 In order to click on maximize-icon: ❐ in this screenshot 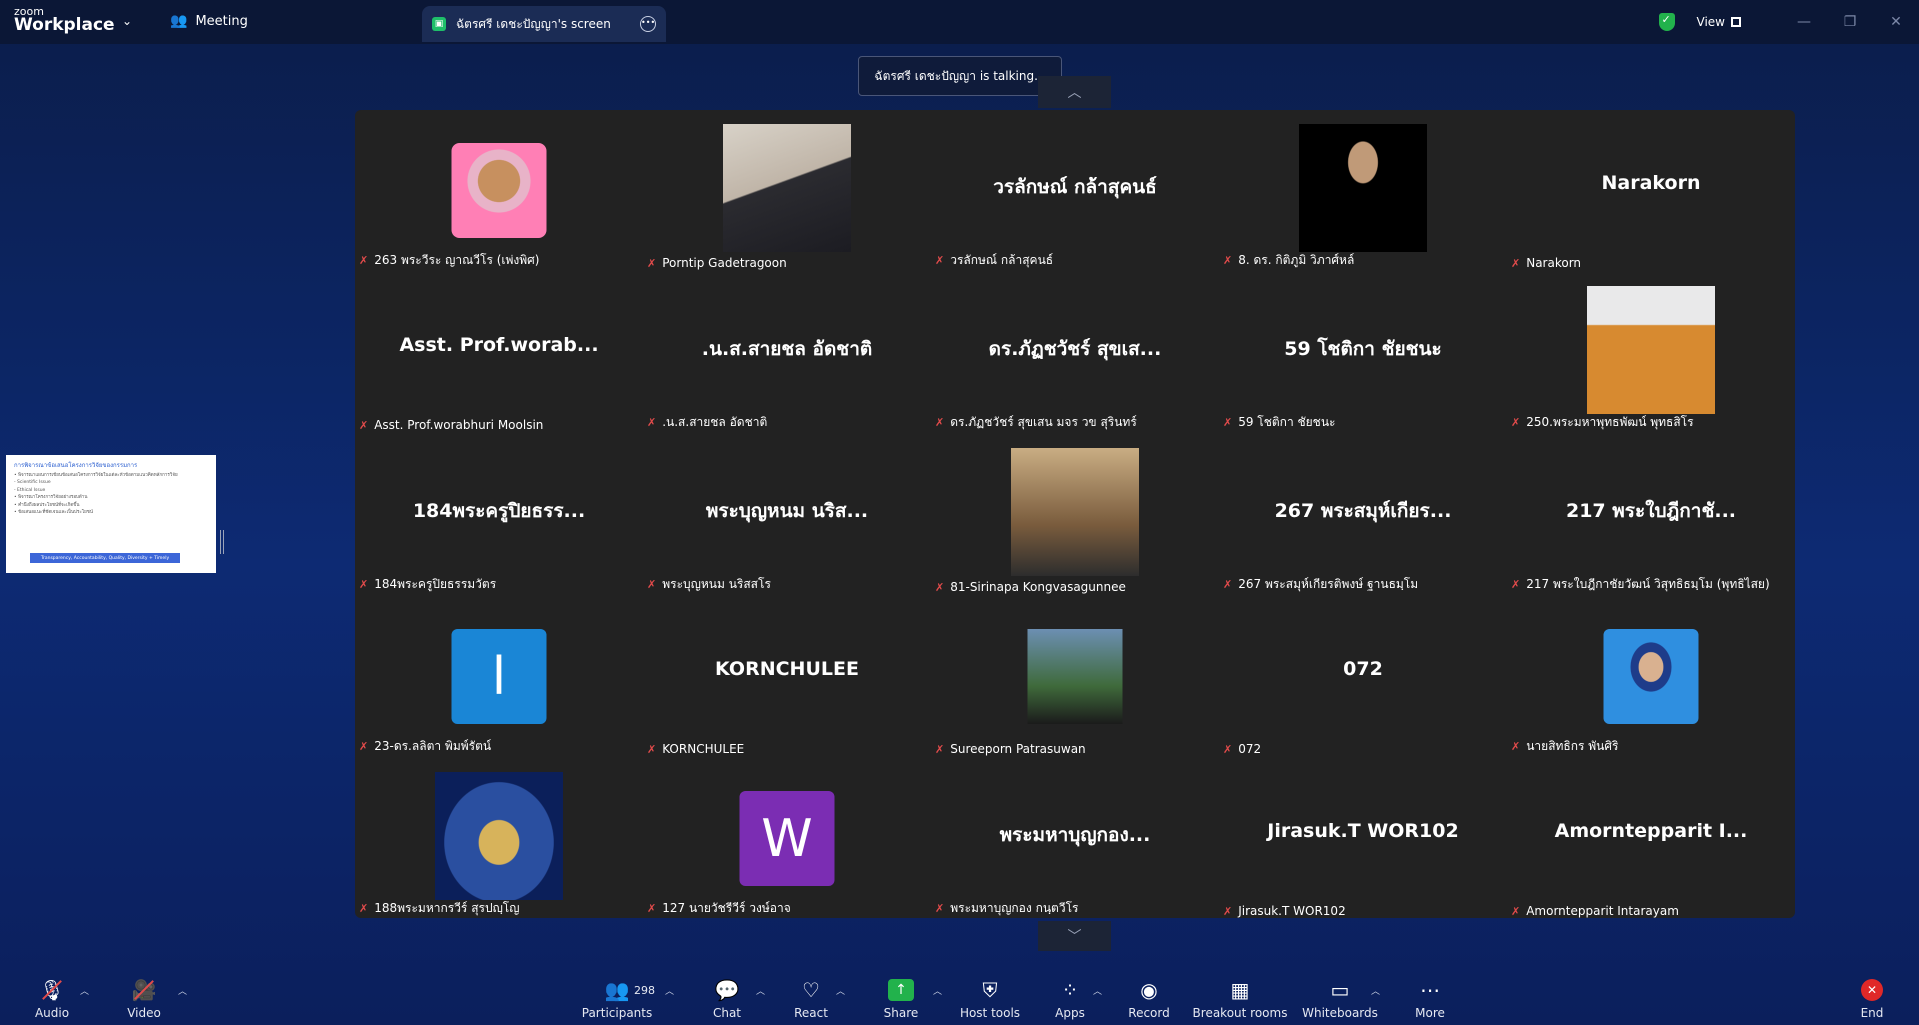, I will do `click(1850, 22)`.